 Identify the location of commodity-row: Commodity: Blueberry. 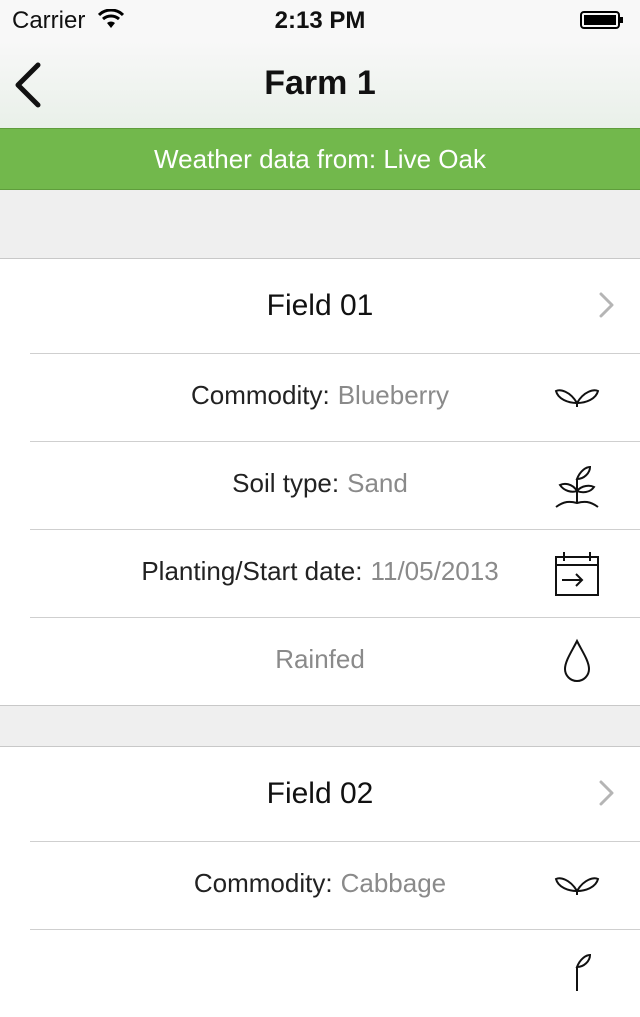
(320, 397).